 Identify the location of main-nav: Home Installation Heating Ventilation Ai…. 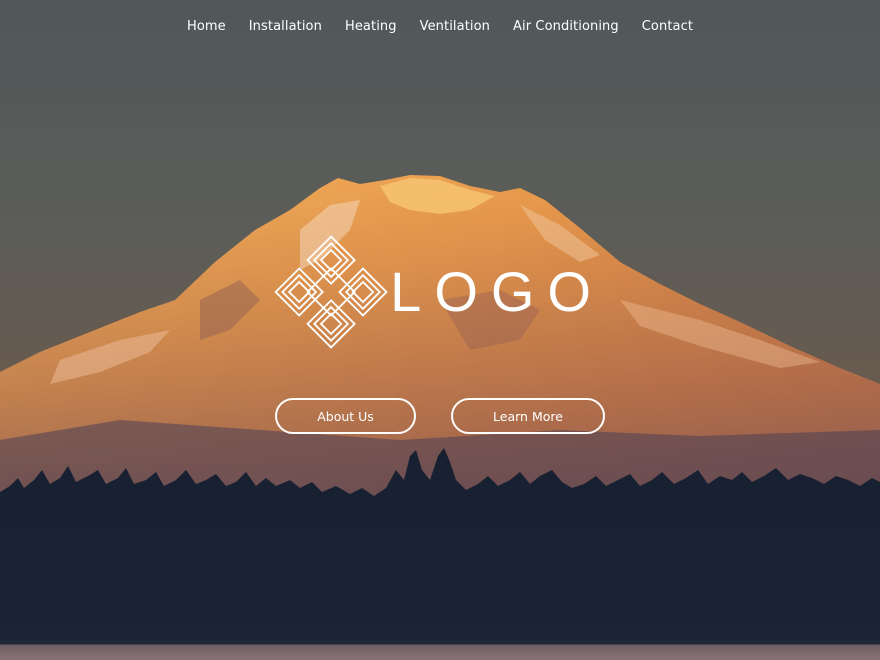
(440, 26).